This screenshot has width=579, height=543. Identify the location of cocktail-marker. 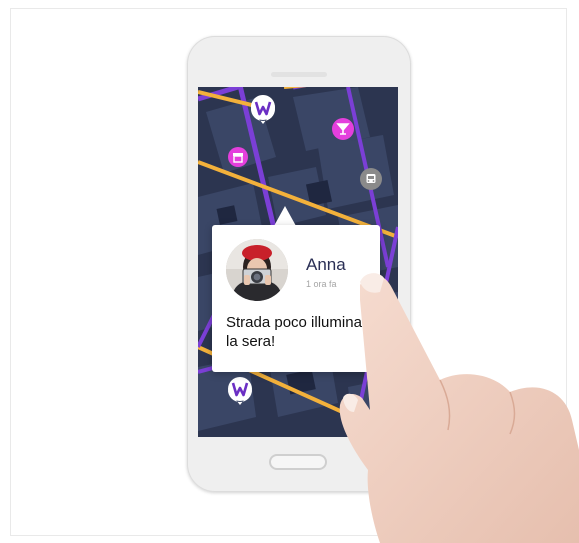
(343, 129).